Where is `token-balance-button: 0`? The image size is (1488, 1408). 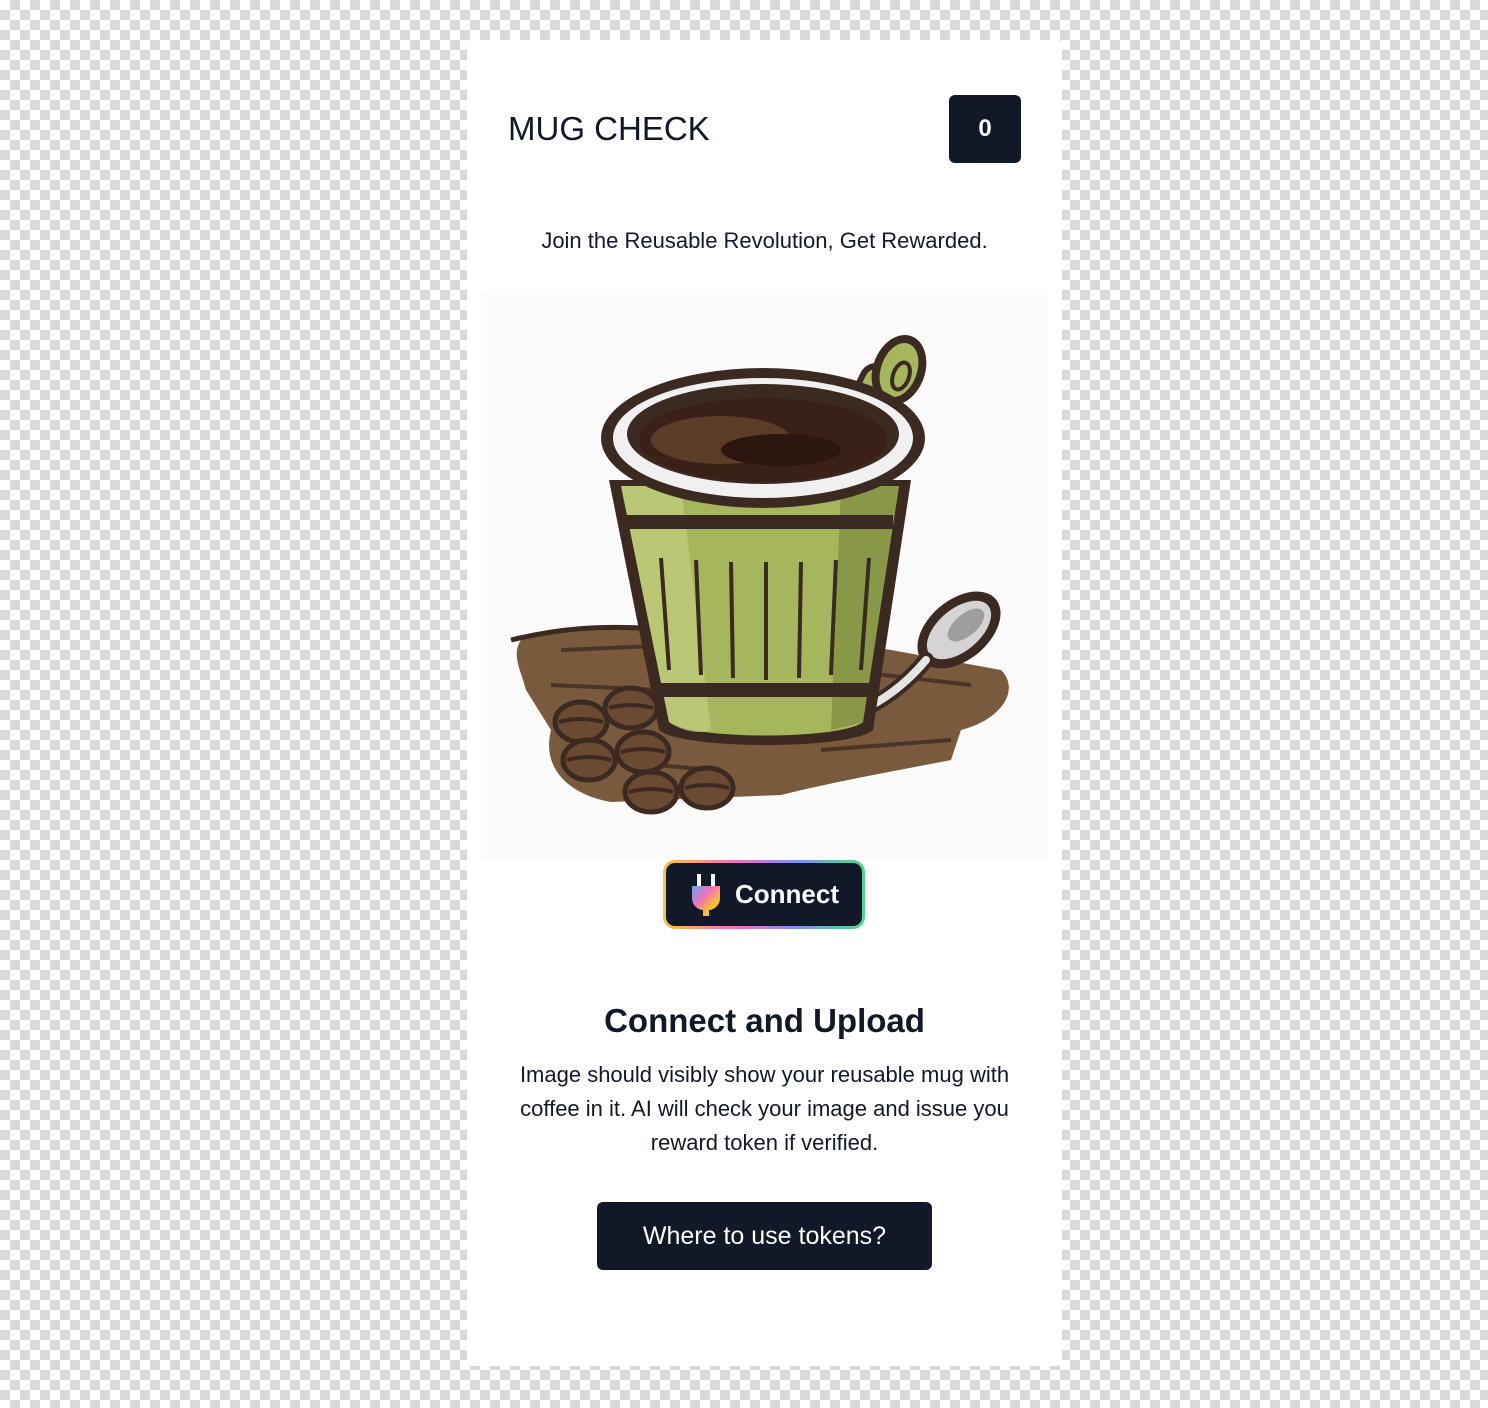
token-balance-button: 0 is located at coordinates (985, 129).